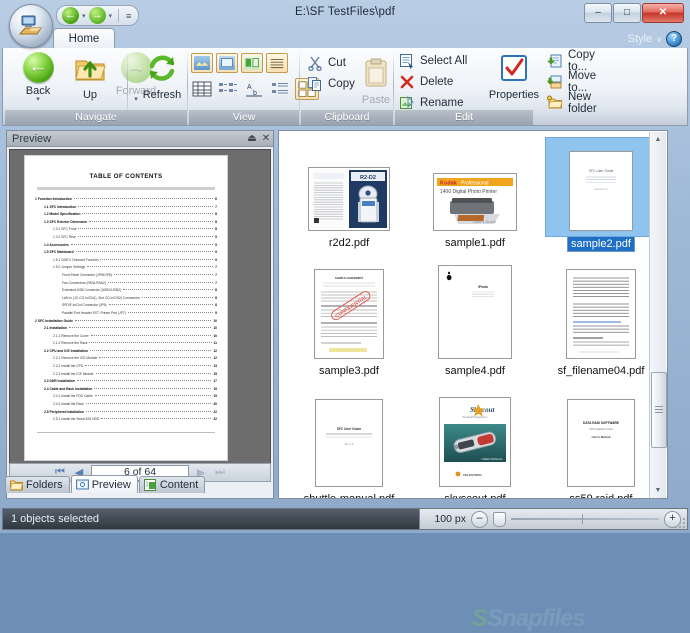  Describe the element at coordinates (111, 16) in the screenshot. I see `qat-forward-caret: ▾` at that location.